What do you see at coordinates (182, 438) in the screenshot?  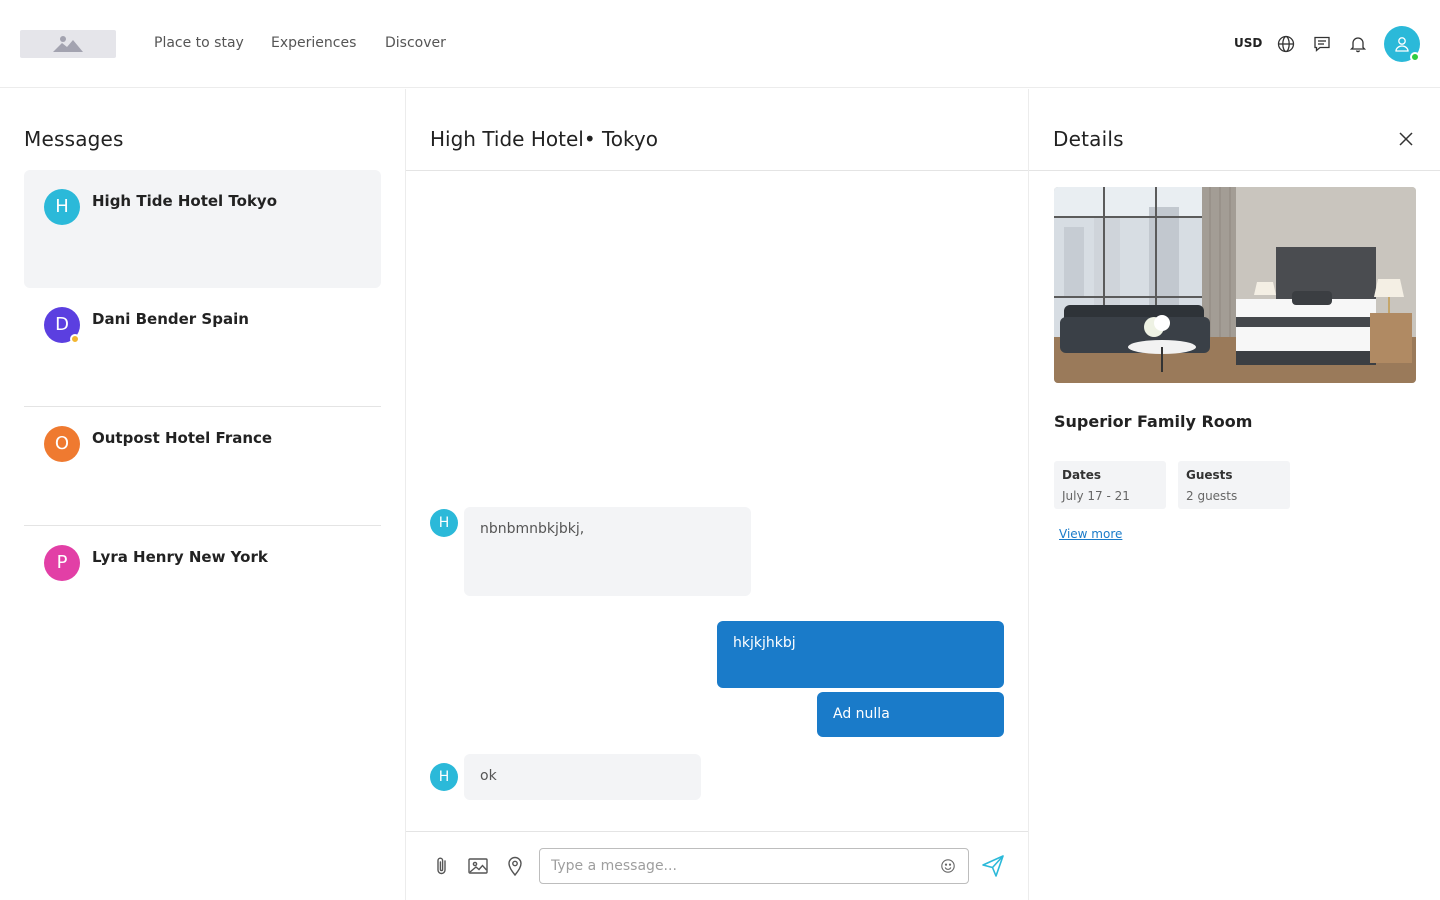 I see `conversation-name: Outpost Hotel France` at bounding box center [182, 438].